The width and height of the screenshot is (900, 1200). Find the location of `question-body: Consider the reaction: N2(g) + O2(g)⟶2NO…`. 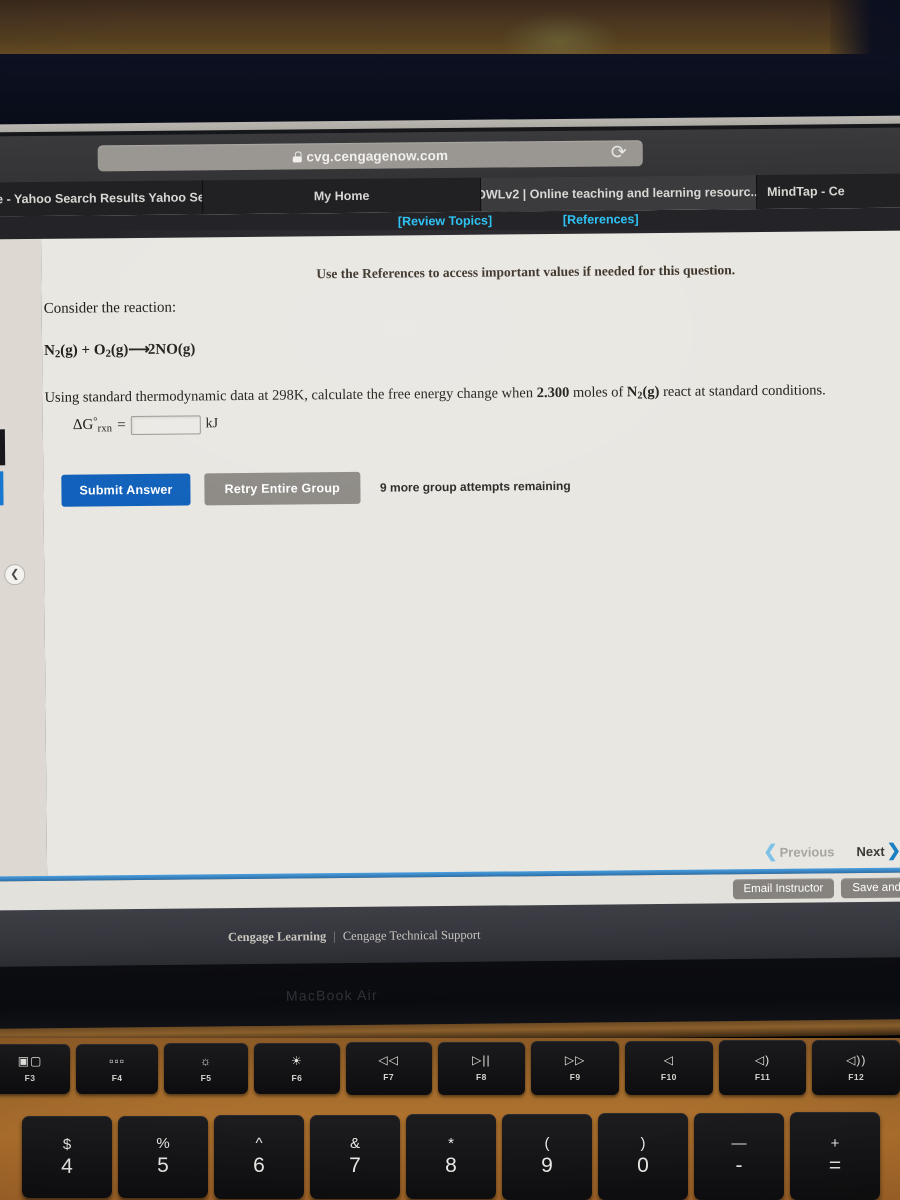

question-body: Consider the reaction: N2(g) + O2(g)⟶2NO… is located at coordinates (469, 364).